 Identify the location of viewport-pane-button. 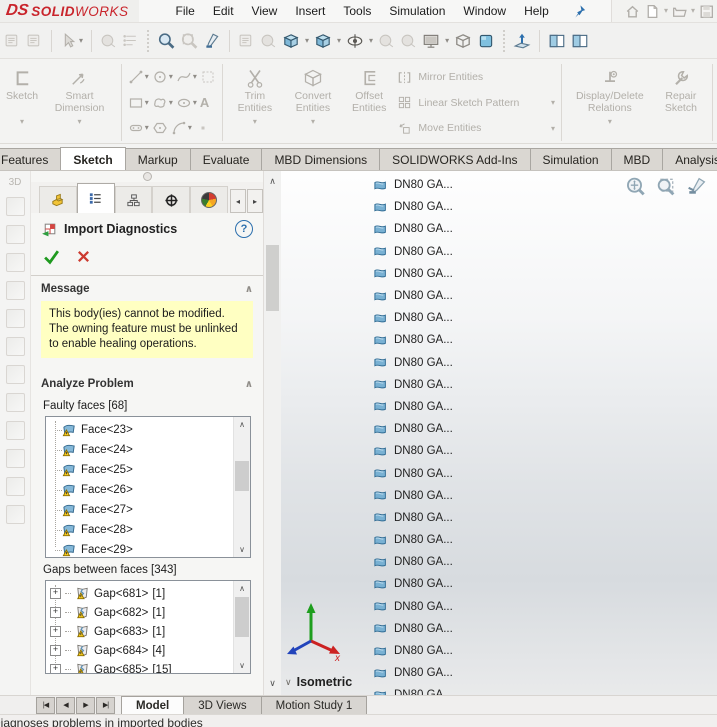
(557, 41).